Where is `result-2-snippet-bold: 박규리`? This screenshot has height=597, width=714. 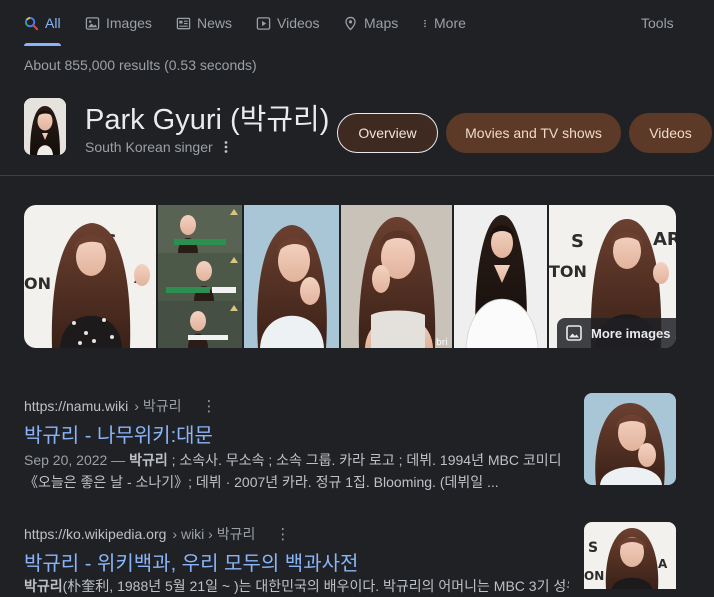 result-2-snippet-bold: 박규리 is located at coordinates (43, 586).